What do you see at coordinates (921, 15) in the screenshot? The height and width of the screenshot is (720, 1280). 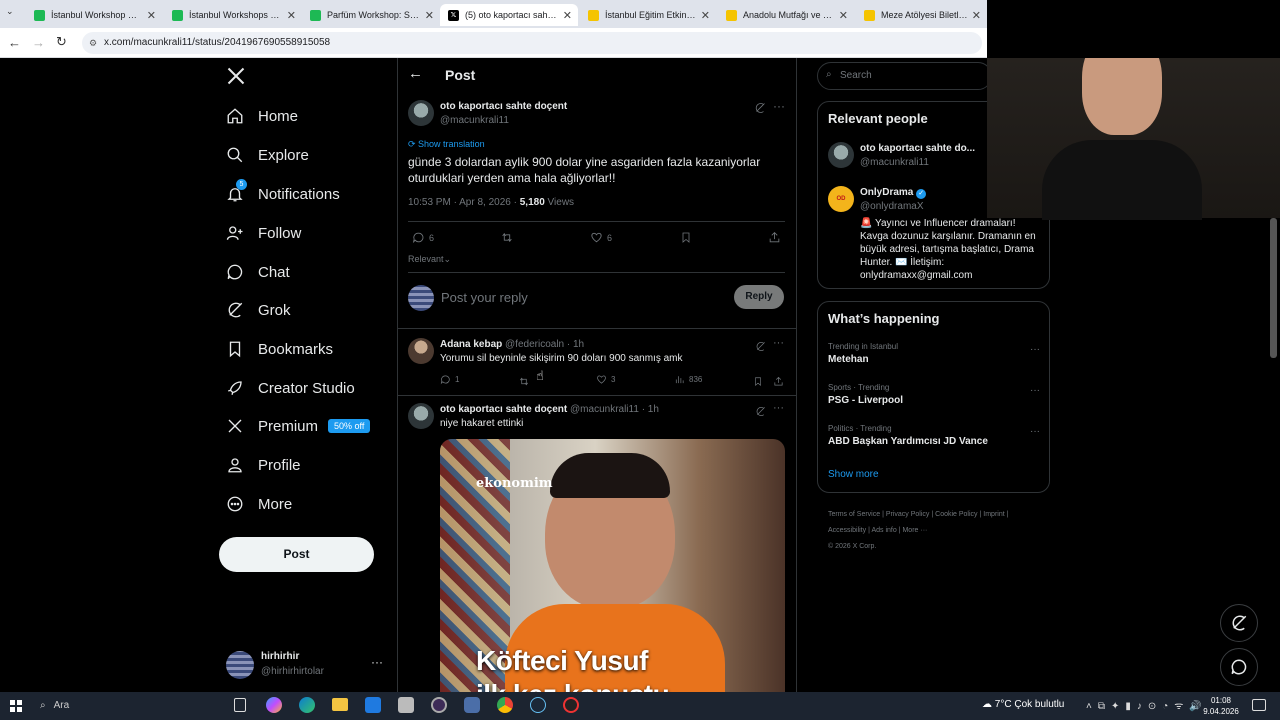 I see `tab-6: Meze Atölyesi Biletleri | b ✕` at bounding box center [921, 15].